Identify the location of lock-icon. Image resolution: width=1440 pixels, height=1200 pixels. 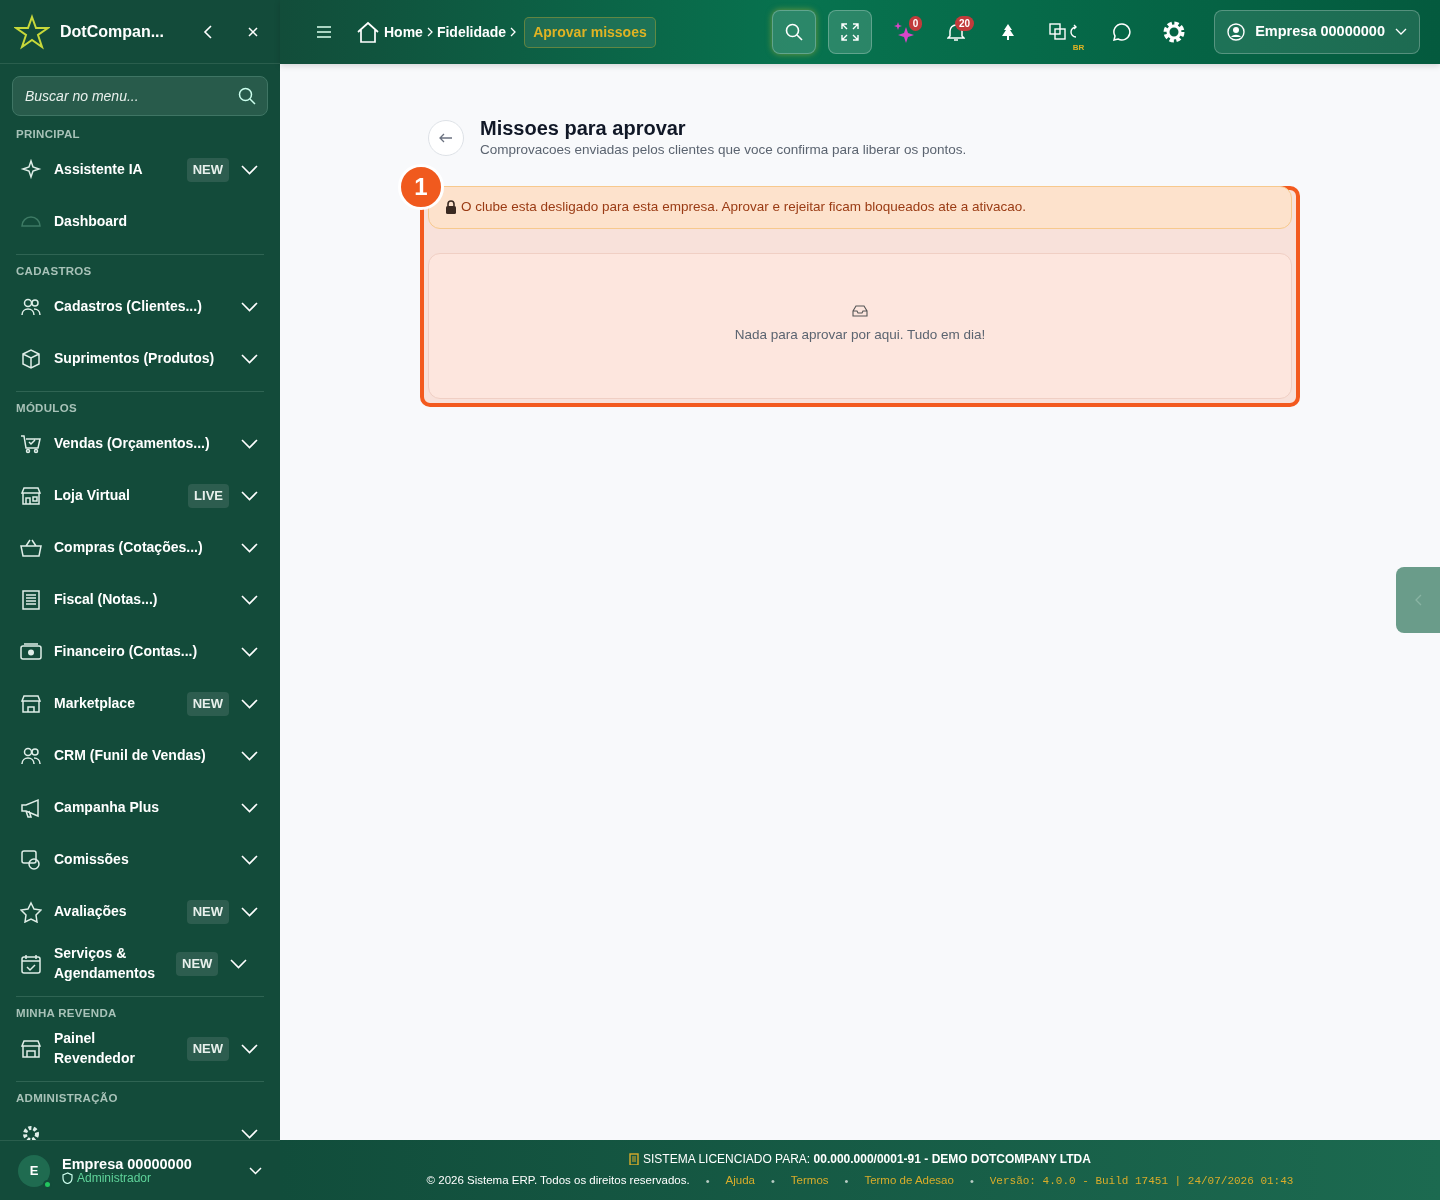
(451, 207).